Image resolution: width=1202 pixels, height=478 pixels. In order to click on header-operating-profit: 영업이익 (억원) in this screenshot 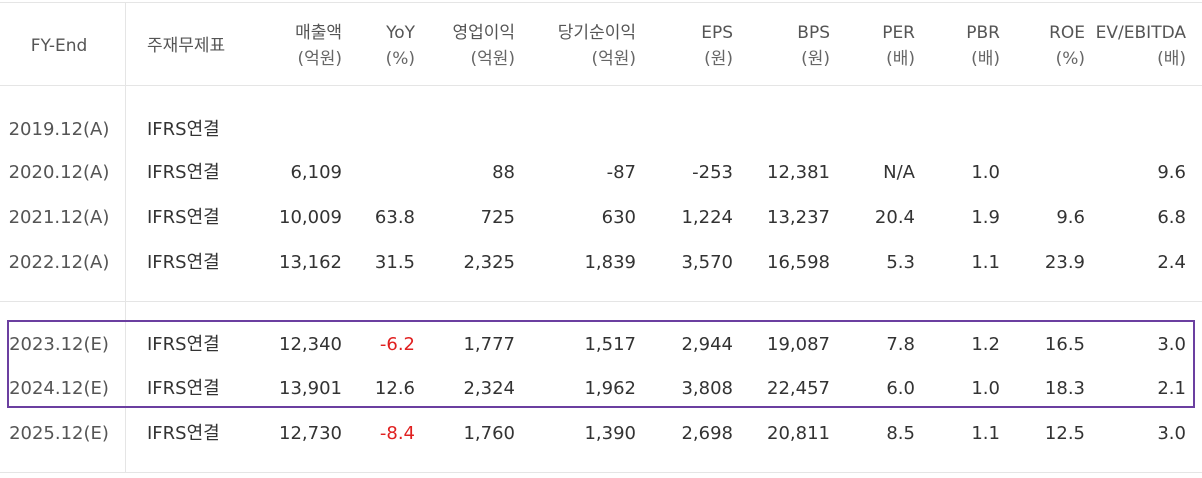, I will do `click(467, 46)`.